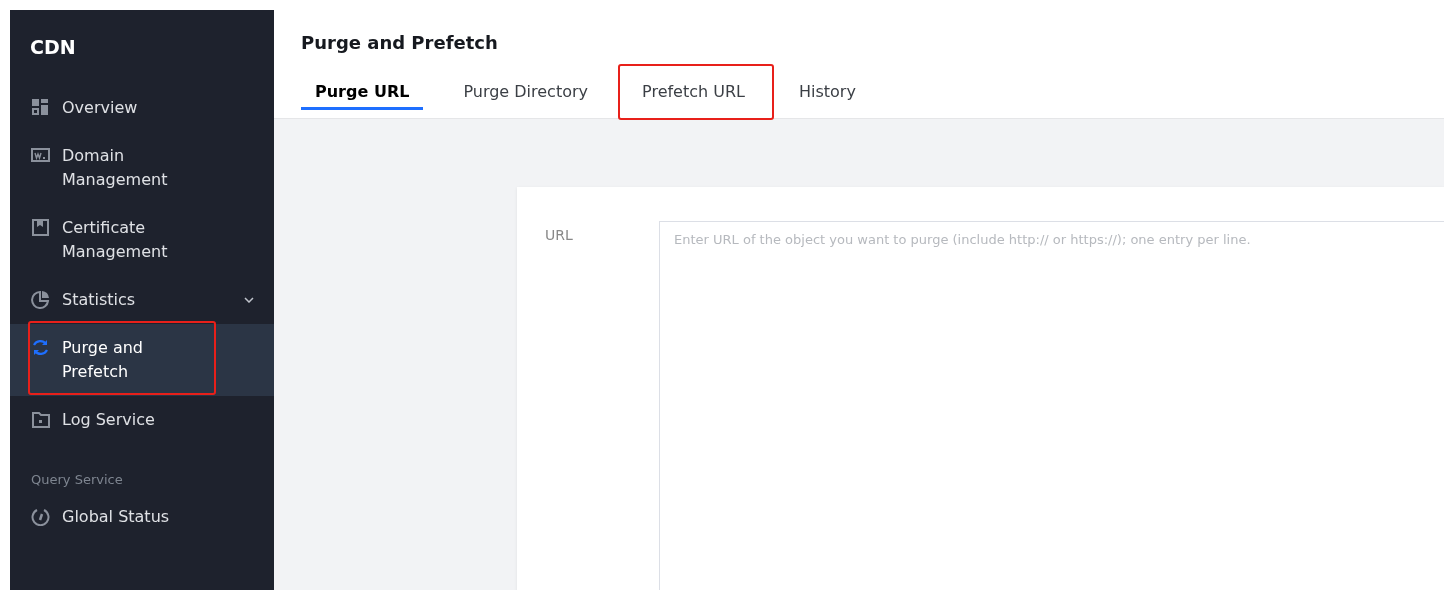 This screenshot has width=1444, height=590. I want to click on refresh-icon, so click(40, 347).